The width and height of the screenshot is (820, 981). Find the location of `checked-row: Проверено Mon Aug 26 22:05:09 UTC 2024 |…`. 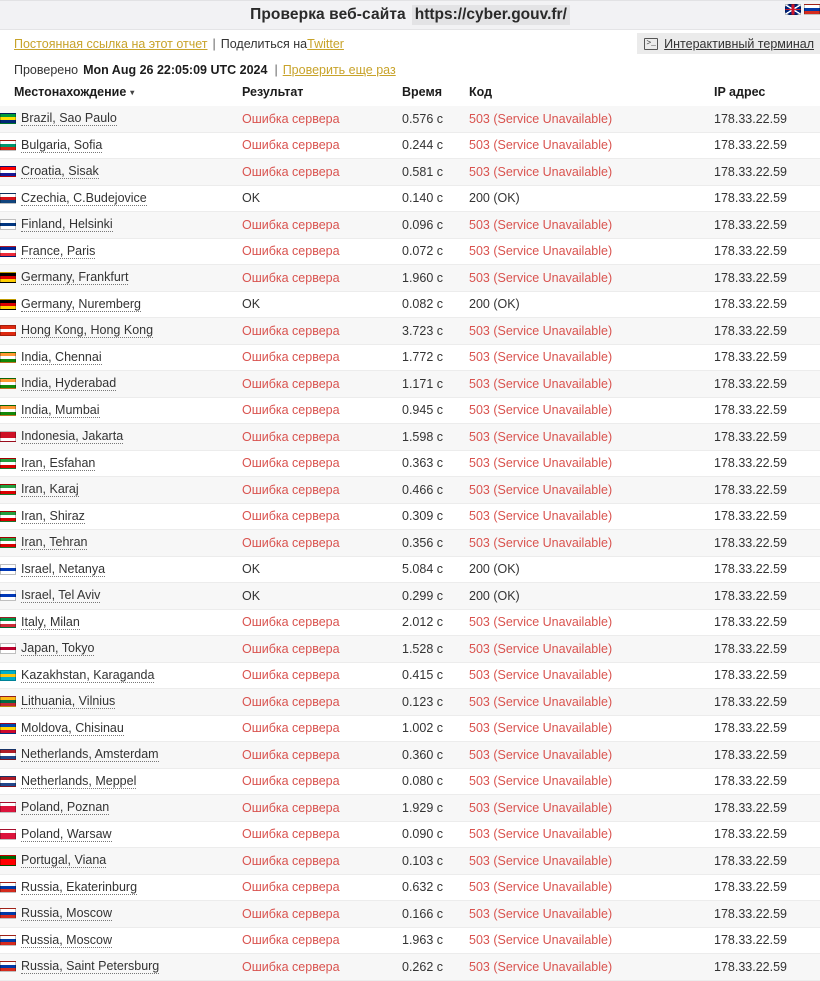

checked-row: Проверено Mon Aug 26 22:05:09 UTC 2024 |… is located at coordinates (410, 70).